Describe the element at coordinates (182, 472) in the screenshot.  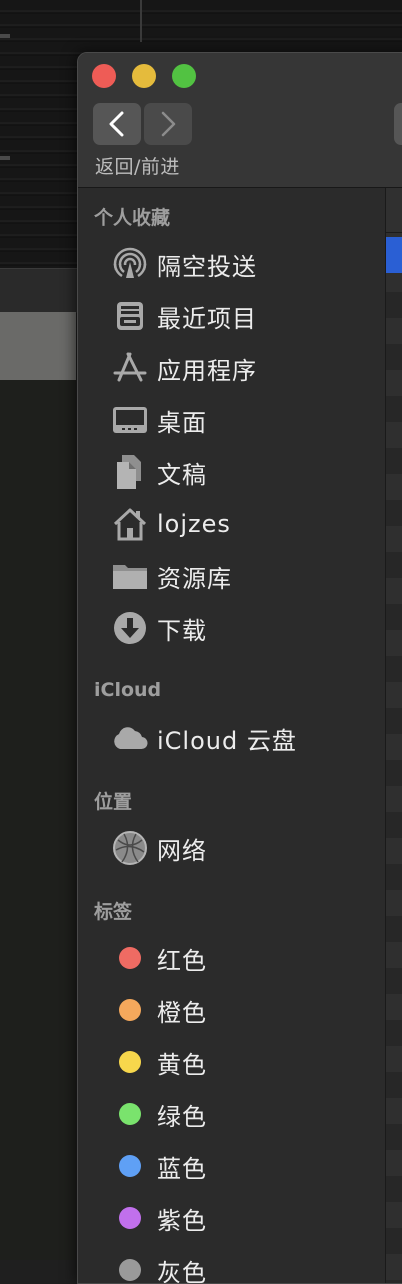
I see `sidebar-item-label: 文稿` at that location.